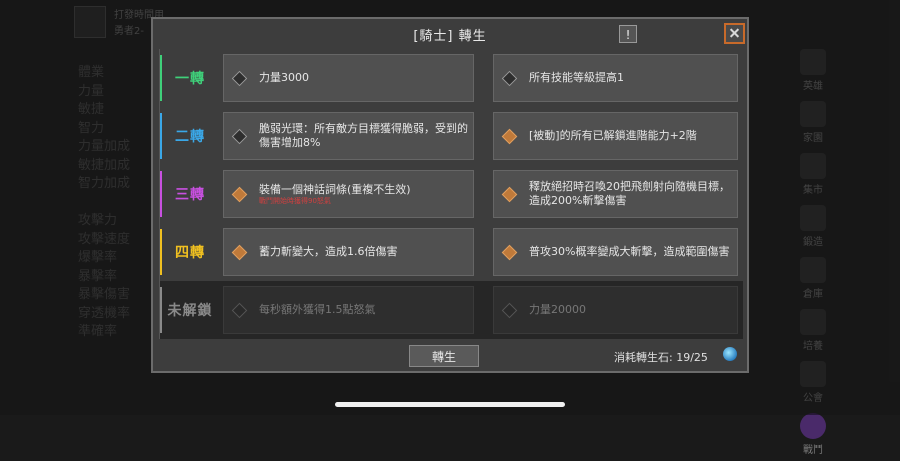 The image size is (900, 461). Describe the element at coordinates (615, 310) in the screenshot. I see `perk-card: 力量20000` at that location.